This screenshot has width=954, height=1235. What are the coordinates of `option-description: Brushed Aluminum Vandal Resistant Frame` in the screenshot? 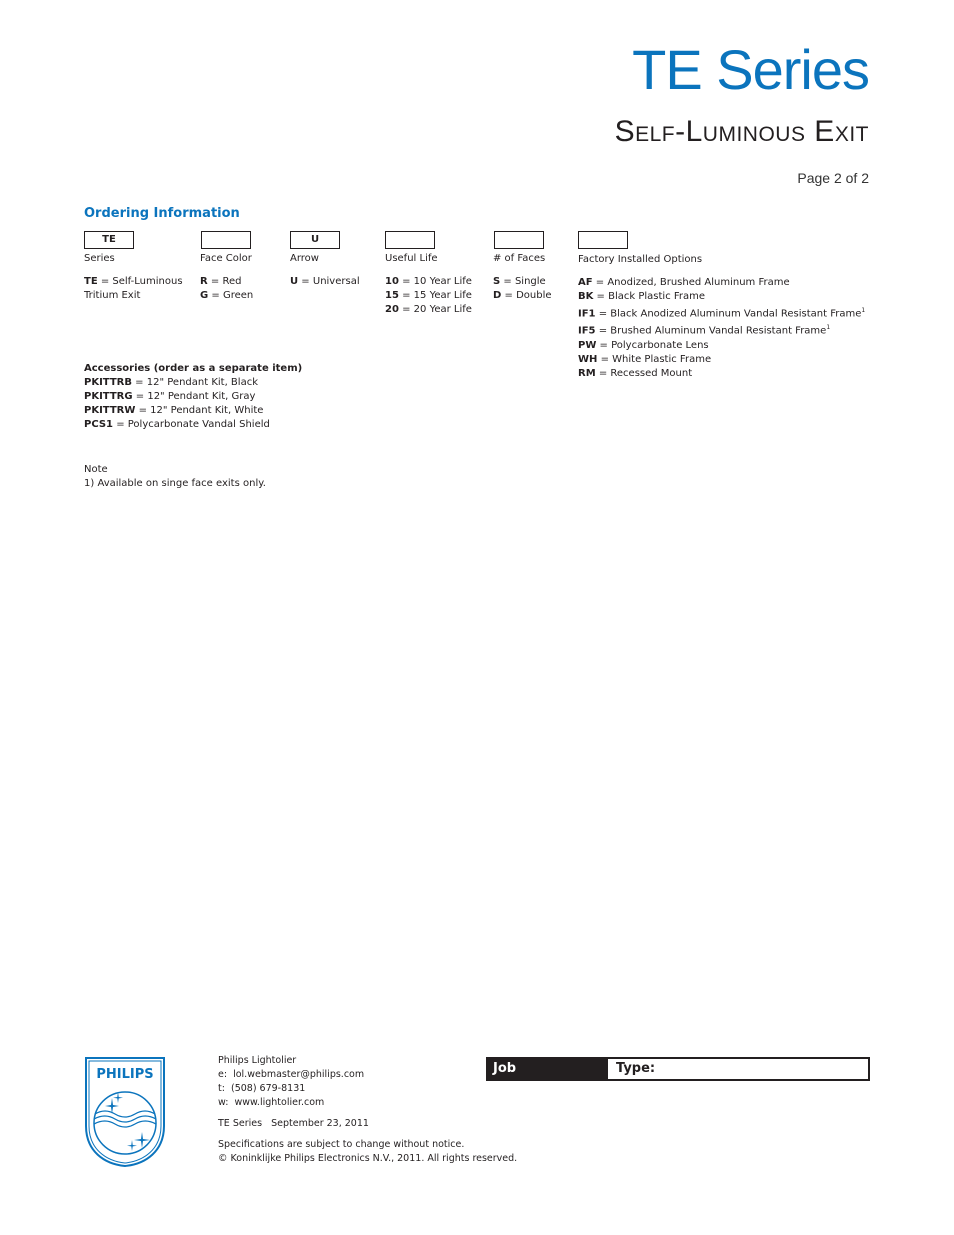 It's located at (718, 331).